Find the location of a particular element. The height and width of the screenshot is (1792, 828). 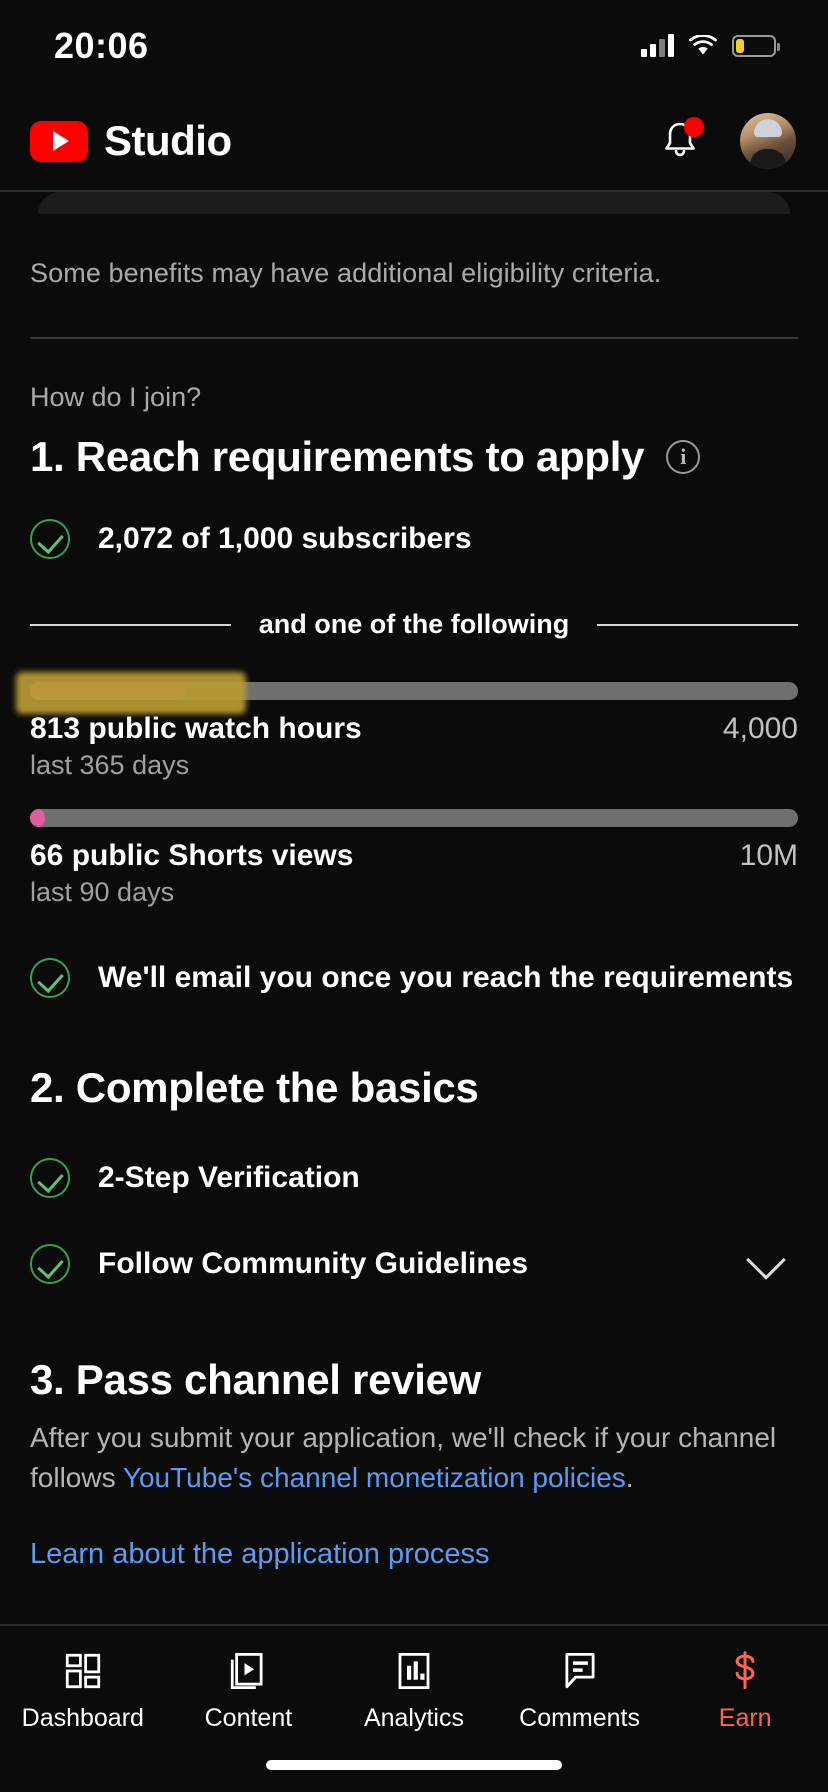

tab-earn: Earn is located at coordinates (745, 1691).